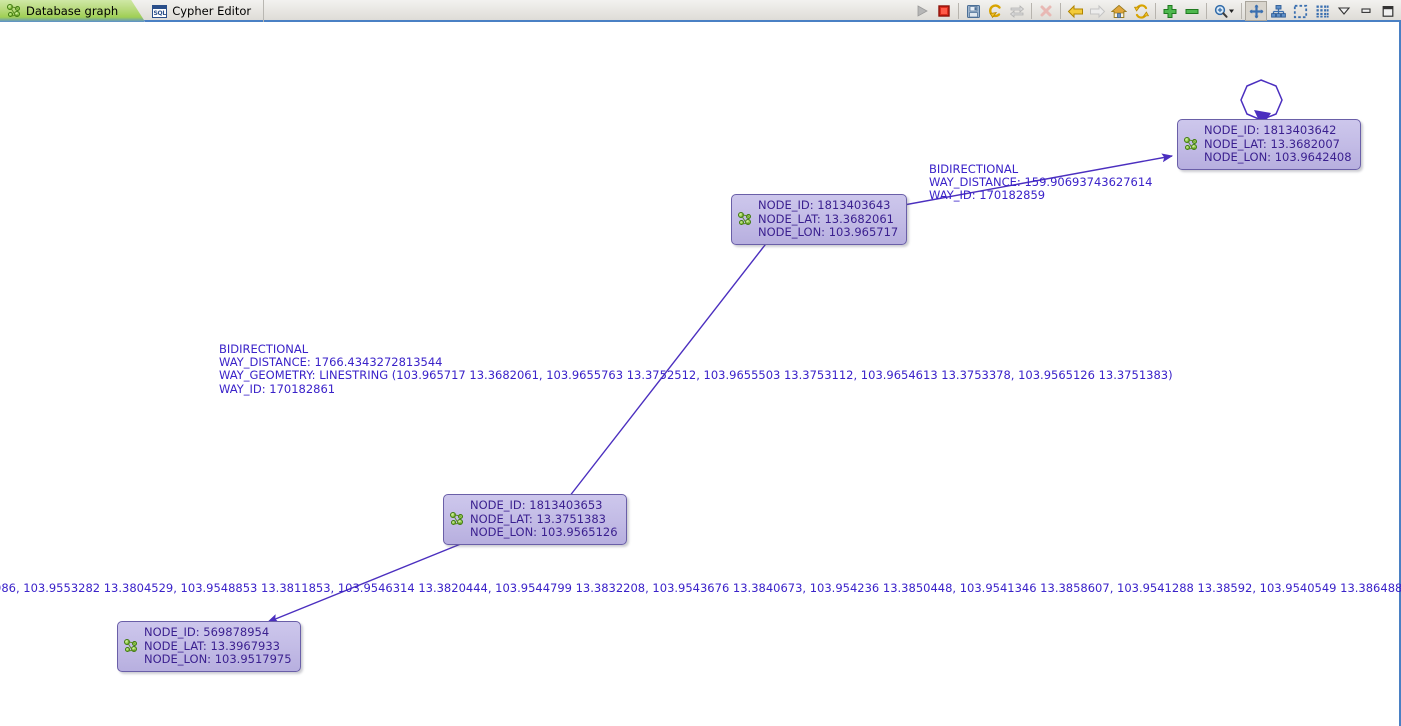 This screenshot has height=726, width=1401. I want to click on pan-tool-button, so click(1256, 11).